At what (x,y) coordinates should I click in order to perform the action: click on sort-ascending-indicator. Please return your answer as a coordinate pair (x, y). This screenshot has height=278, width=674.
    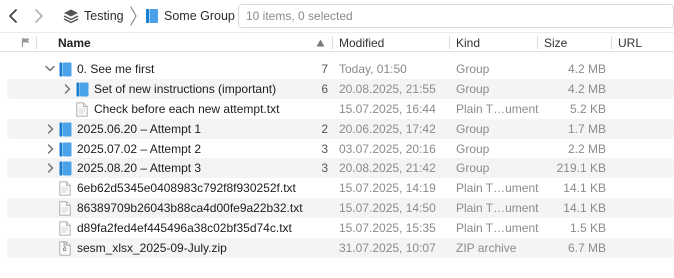
    Looking at the image, I should click on (320, 42).